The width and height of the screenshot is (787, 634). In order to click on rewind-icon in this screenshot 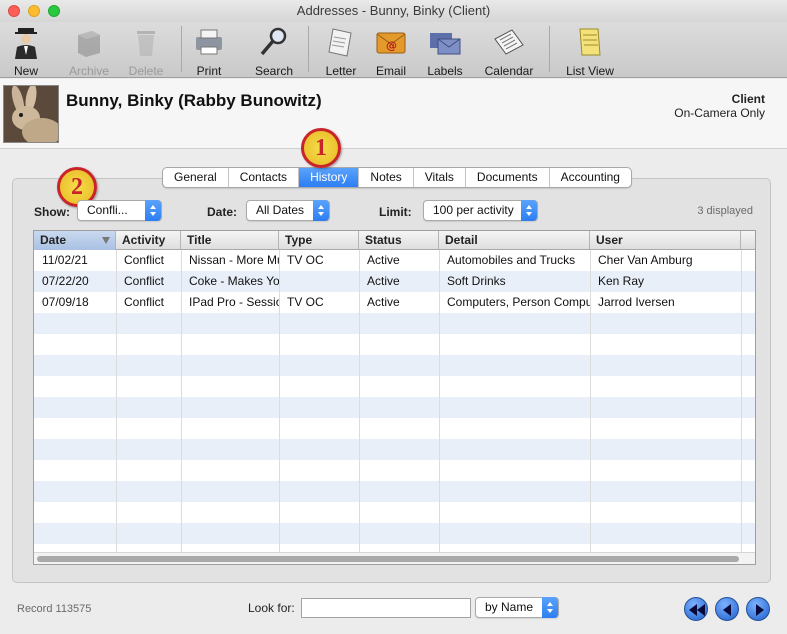, I will do `click(697, 610)`.